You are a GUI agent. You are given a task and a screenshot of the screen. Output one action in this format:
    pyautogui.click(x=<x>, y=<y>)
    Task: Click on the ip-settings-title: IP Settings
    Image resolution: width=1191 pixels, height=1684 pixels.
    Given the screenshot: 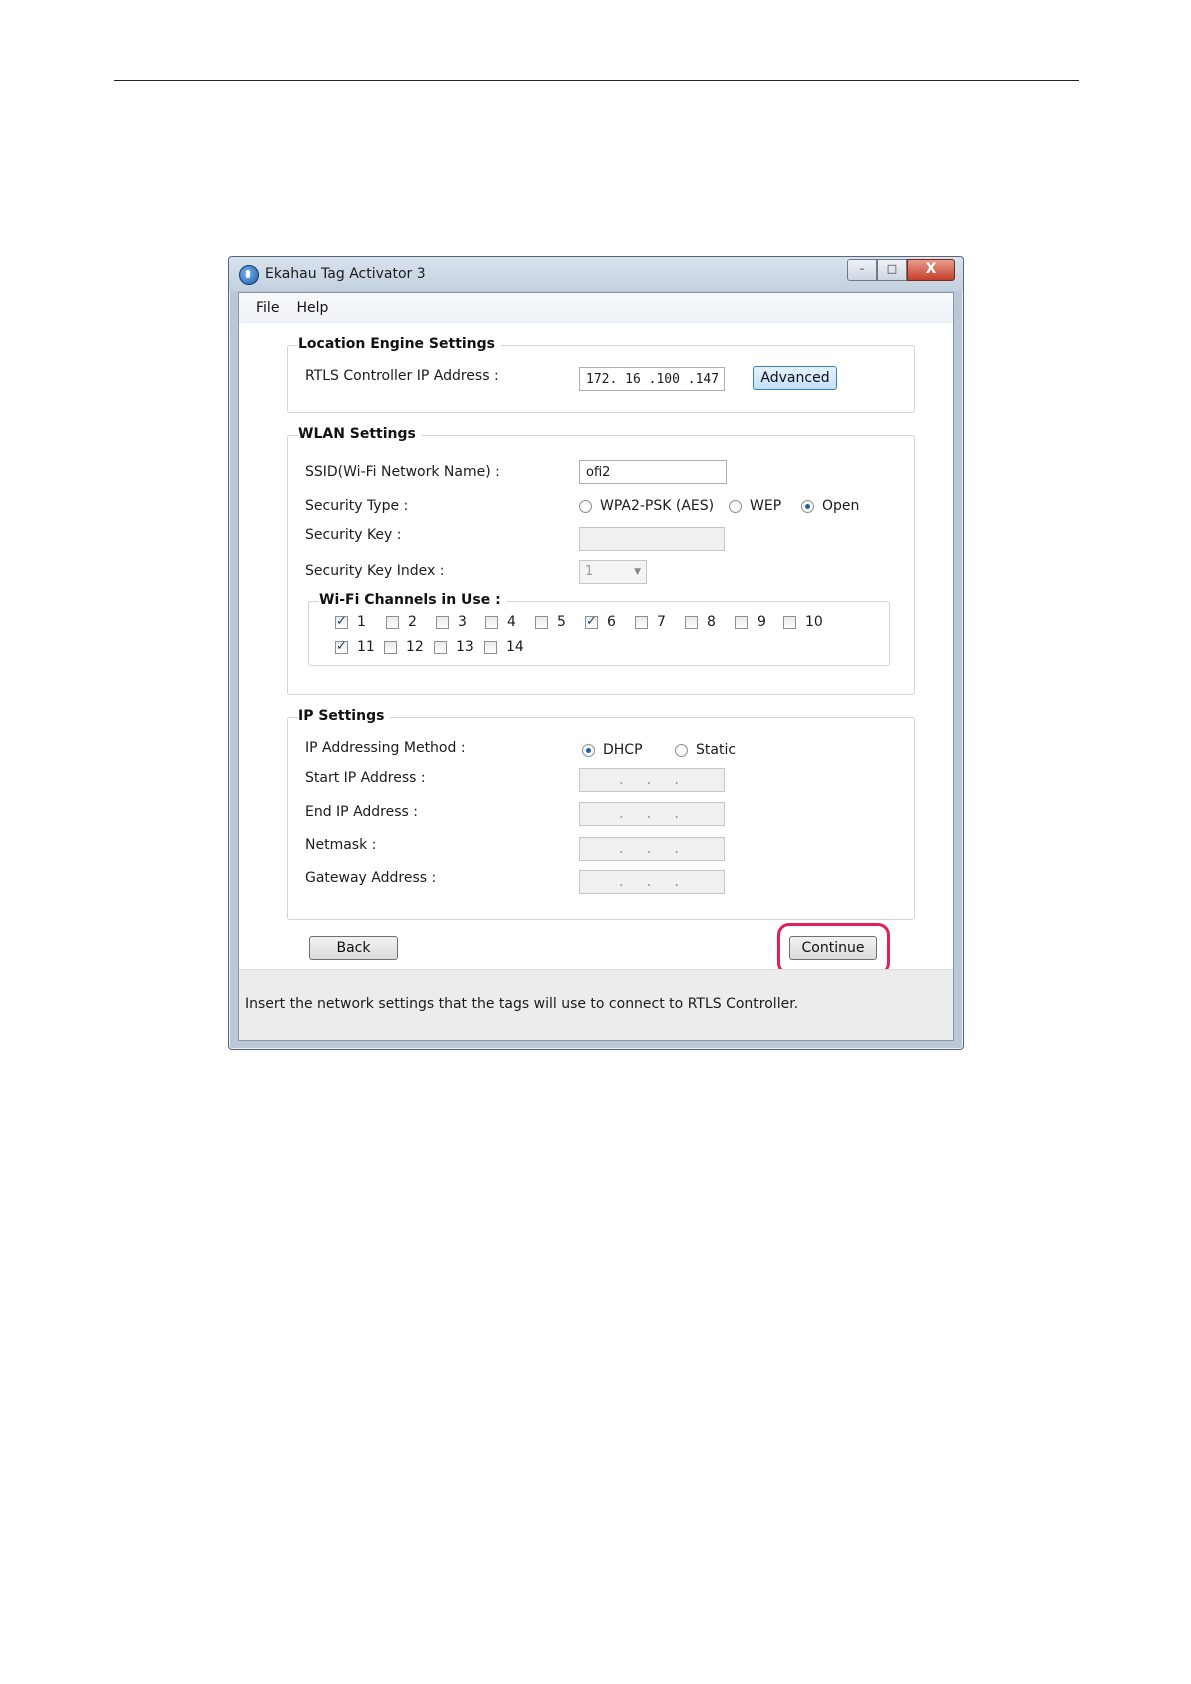 What is the action you would take?
    pyautogui.click(x=344, y=716)
    